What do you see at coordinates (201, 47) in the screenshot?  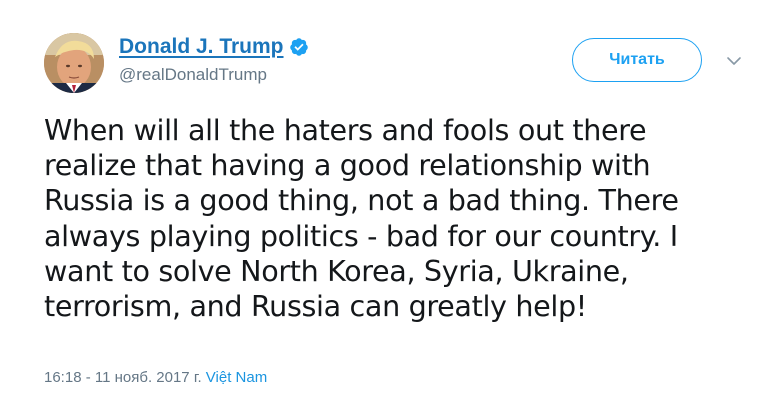 I see `display-name-link: Donald J. Trump` at bounding box center [201, 47].